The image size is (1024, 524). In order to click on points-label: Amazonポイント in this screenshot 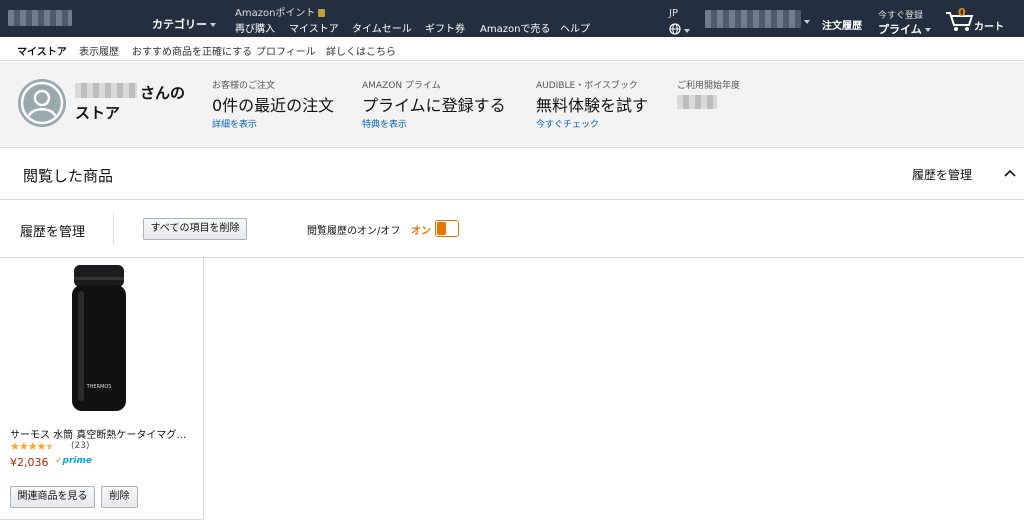, I will do `click(275, 13)`.